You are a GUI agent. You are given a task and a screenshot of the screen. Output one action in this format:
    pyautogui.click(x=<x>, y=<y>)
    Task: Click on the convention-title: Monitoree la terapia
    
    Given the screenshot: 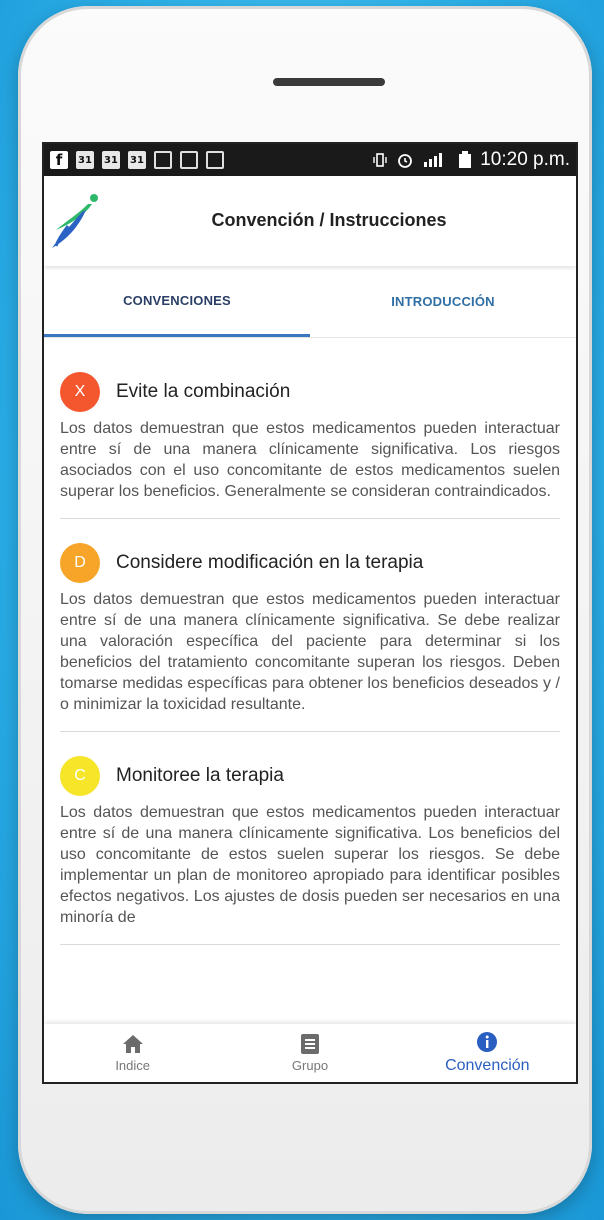 What is the action you would take?
    pyautogui.click(x=200, y=775)
    